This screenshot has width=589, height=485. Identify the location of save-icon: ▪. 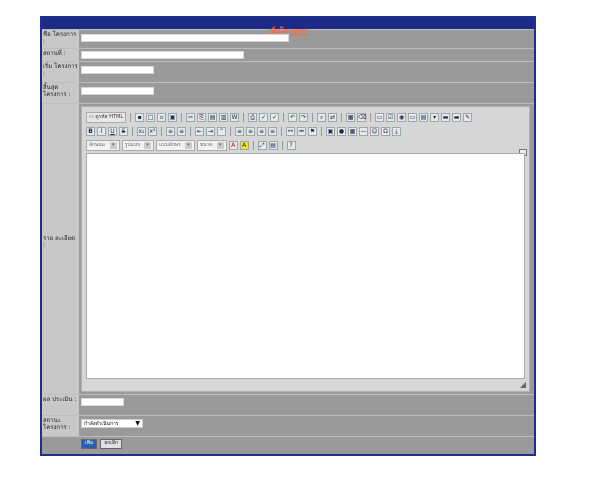
(140, 117).